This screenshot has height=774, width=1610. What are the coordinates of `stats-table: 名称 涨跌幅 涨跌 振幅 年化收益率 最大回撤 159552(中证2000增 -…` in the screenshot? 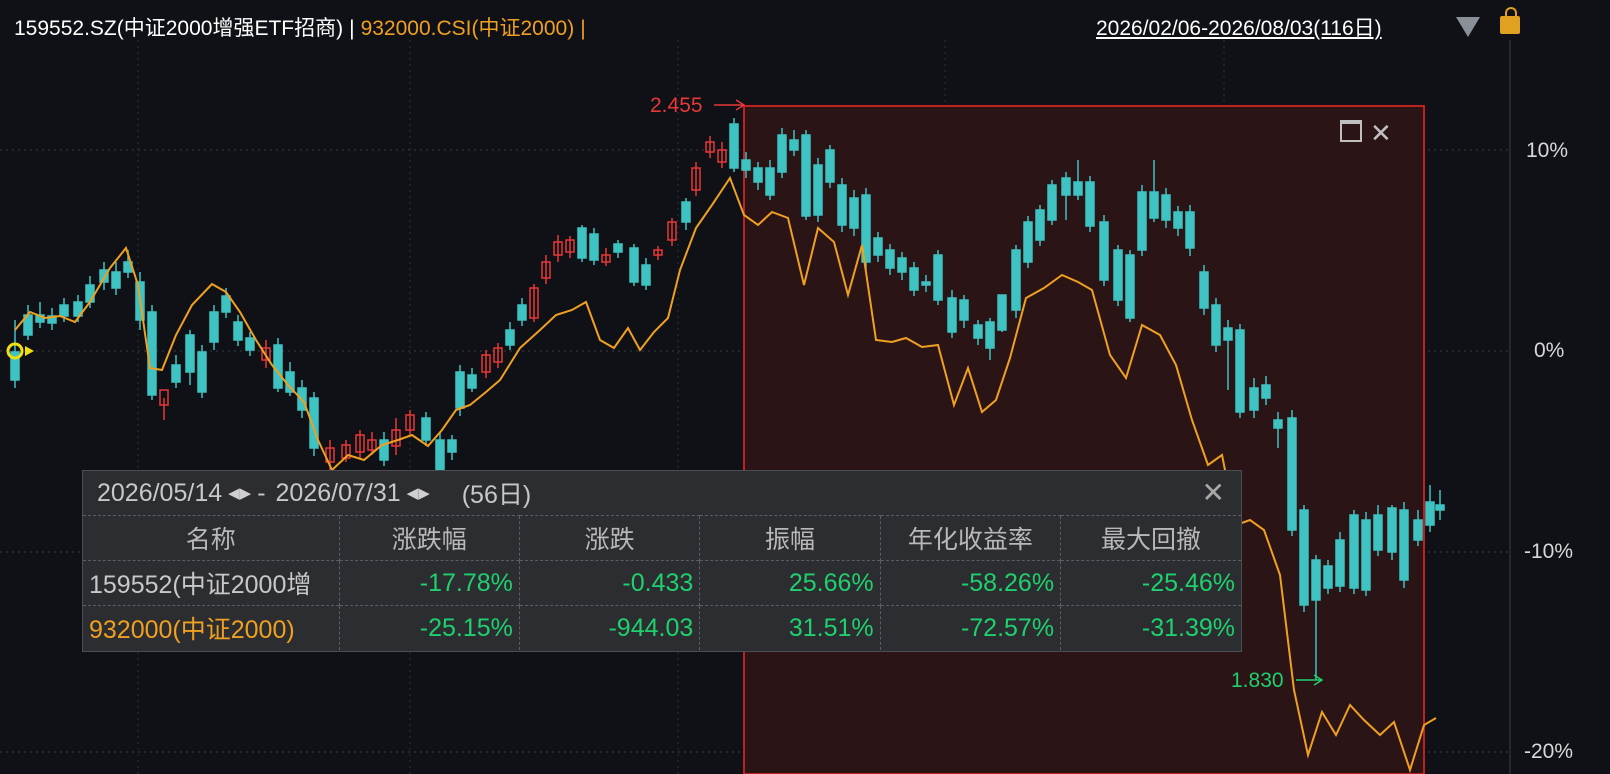 It's located at (662, 582).